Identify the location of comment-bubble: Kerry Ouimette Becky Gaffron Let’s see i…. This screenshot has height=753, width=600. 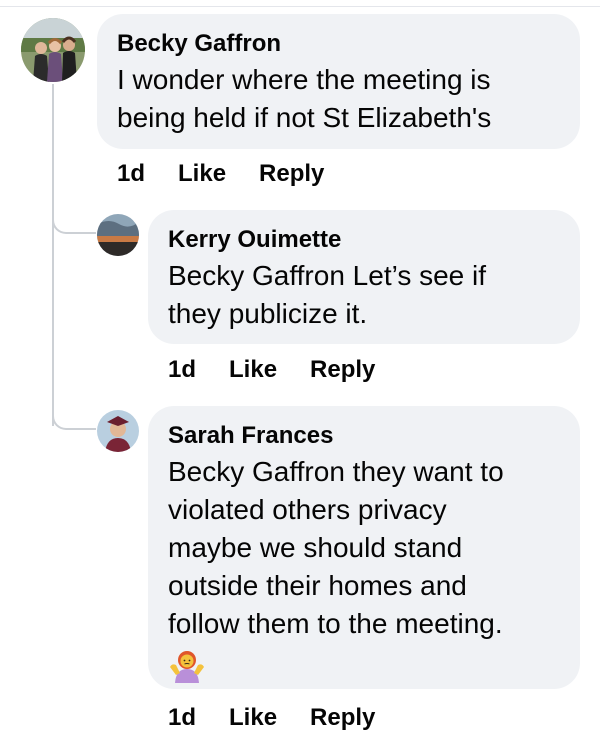
(364, 277).